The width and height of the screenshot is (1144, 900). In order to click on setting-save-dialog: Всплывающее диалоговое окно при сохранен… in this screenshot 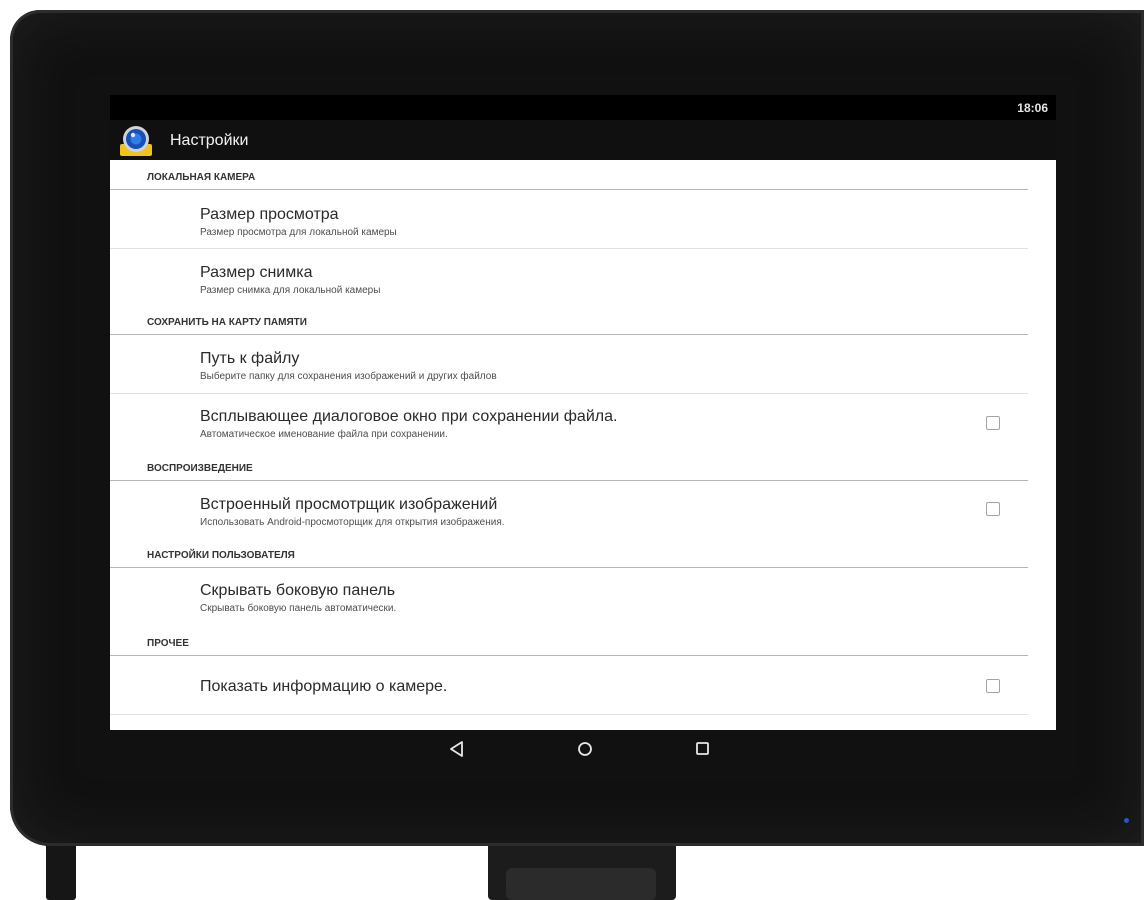, I will do `click(569, 422)`.